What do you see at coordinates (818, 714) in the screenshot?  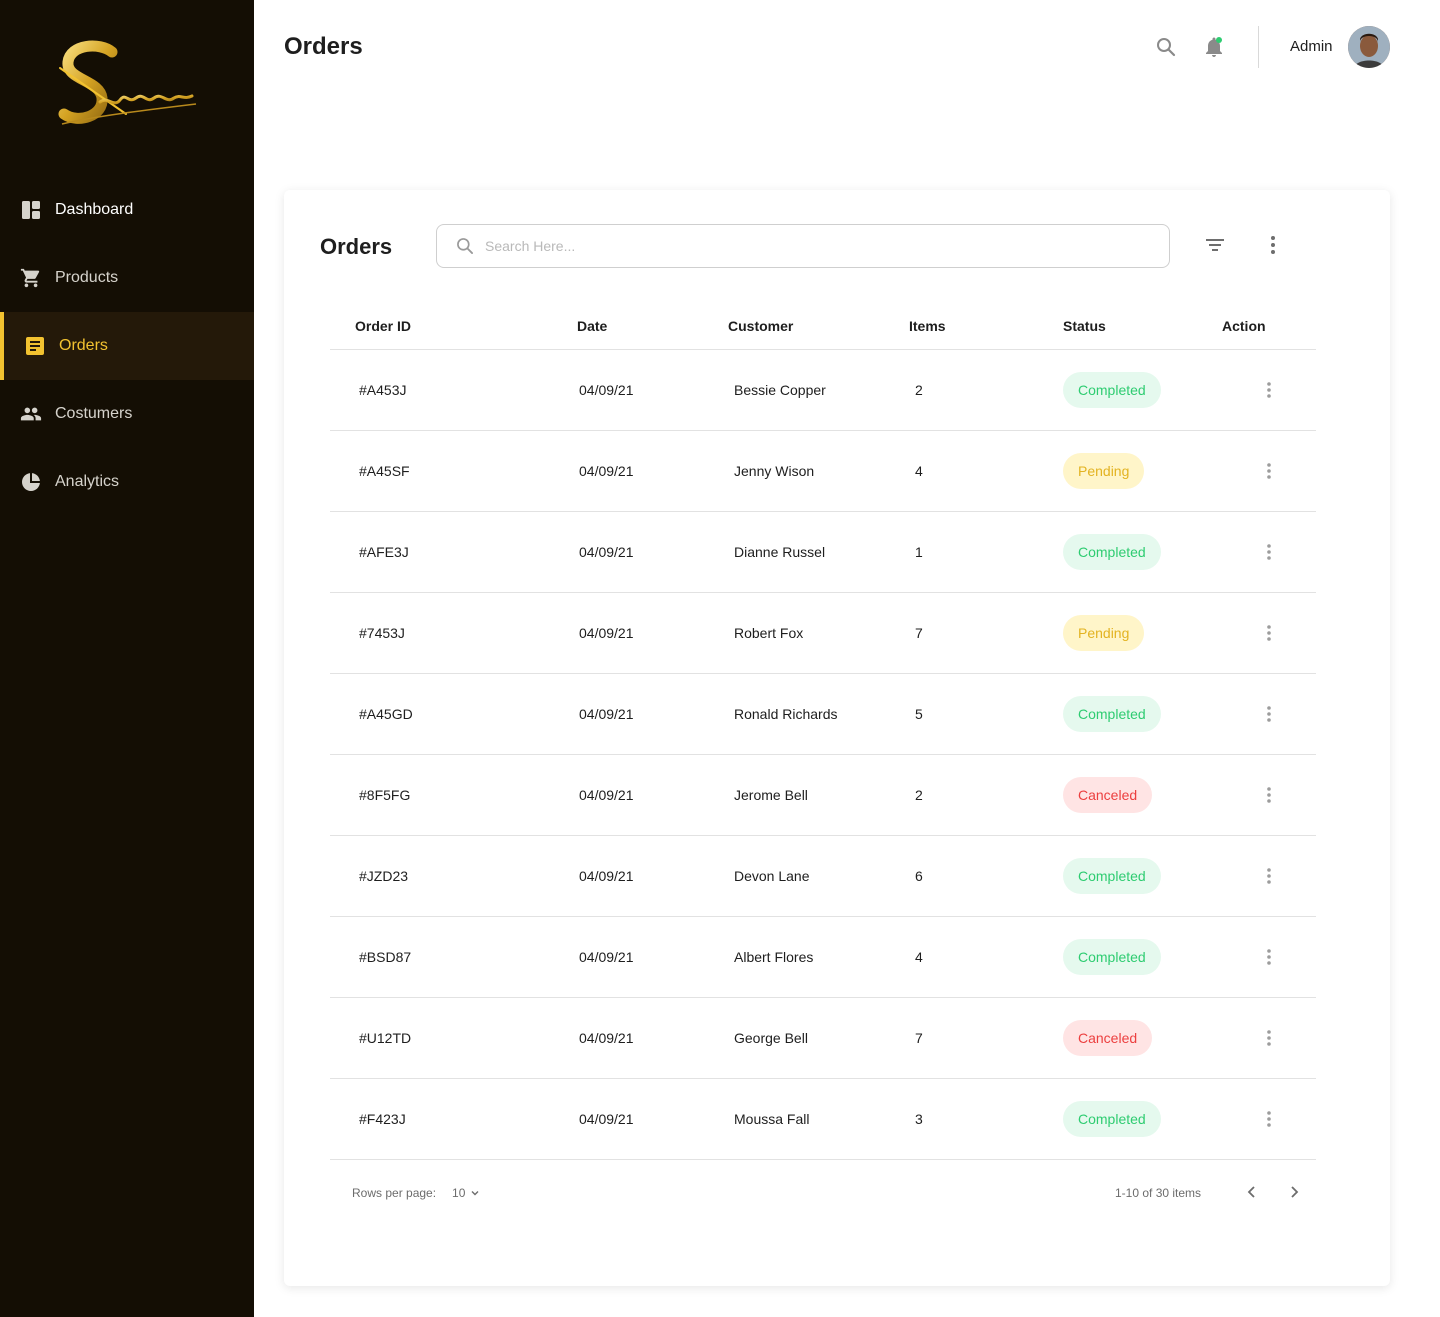 I see `customer-cell: Ronald Richards` at bounding box center [818, 714].